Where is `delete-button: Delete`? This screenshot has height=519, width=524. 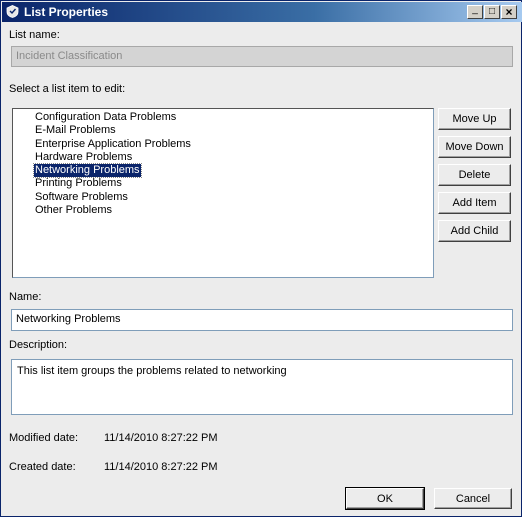 delete-button: Delete is located at coordinates (474, 175).